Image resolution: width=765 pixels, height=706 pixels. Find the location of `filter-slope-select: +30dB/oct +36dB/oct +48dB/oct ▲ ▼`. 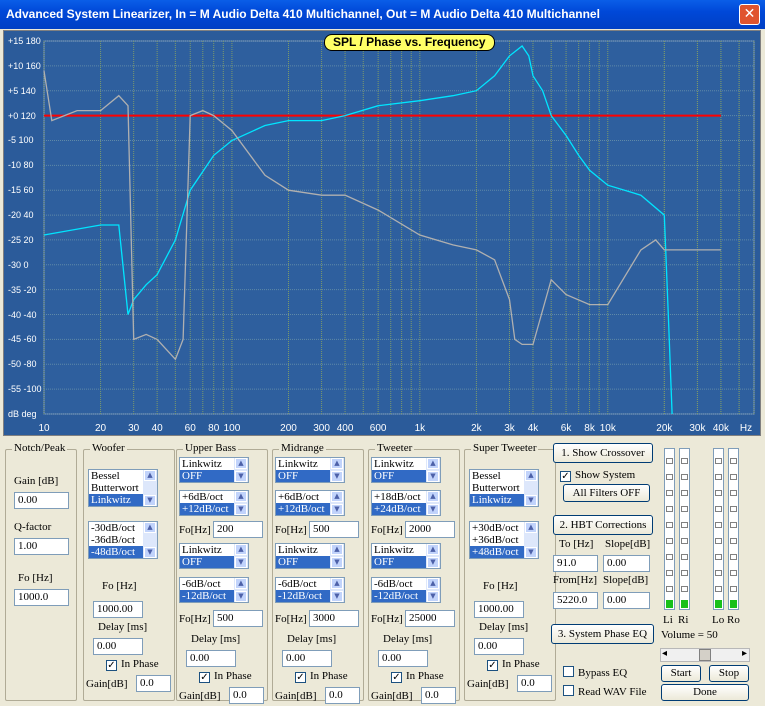

filter-slope-select: +30dB/oct +36dB/oct +48dB/oct ▲ ▼ is located at coordinates (504, 540).